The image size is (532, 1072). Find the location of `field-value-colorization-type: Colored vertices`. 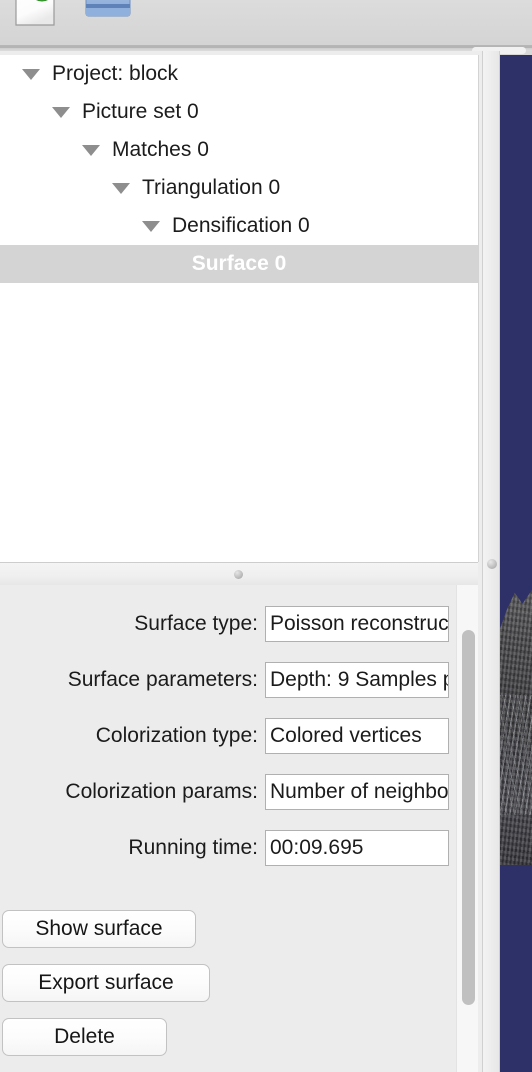

field-value-colorization-type: Colored vertices is located at coordinates (357, 736).